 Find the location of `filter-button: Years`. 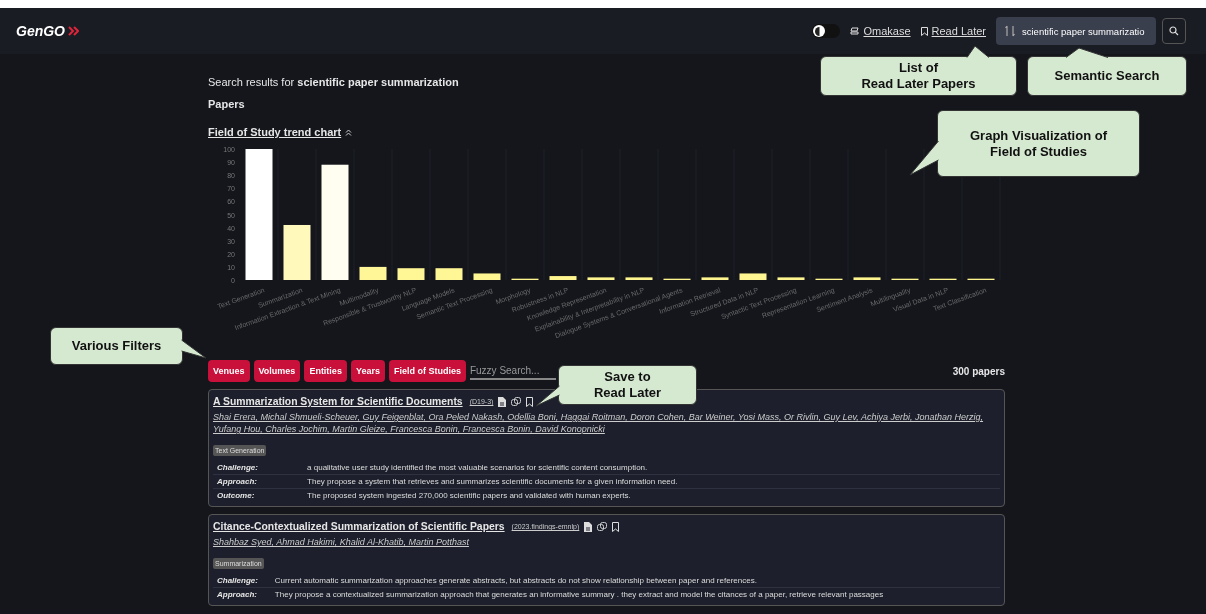

filter-button: Years is located at coordinates (367, 371).